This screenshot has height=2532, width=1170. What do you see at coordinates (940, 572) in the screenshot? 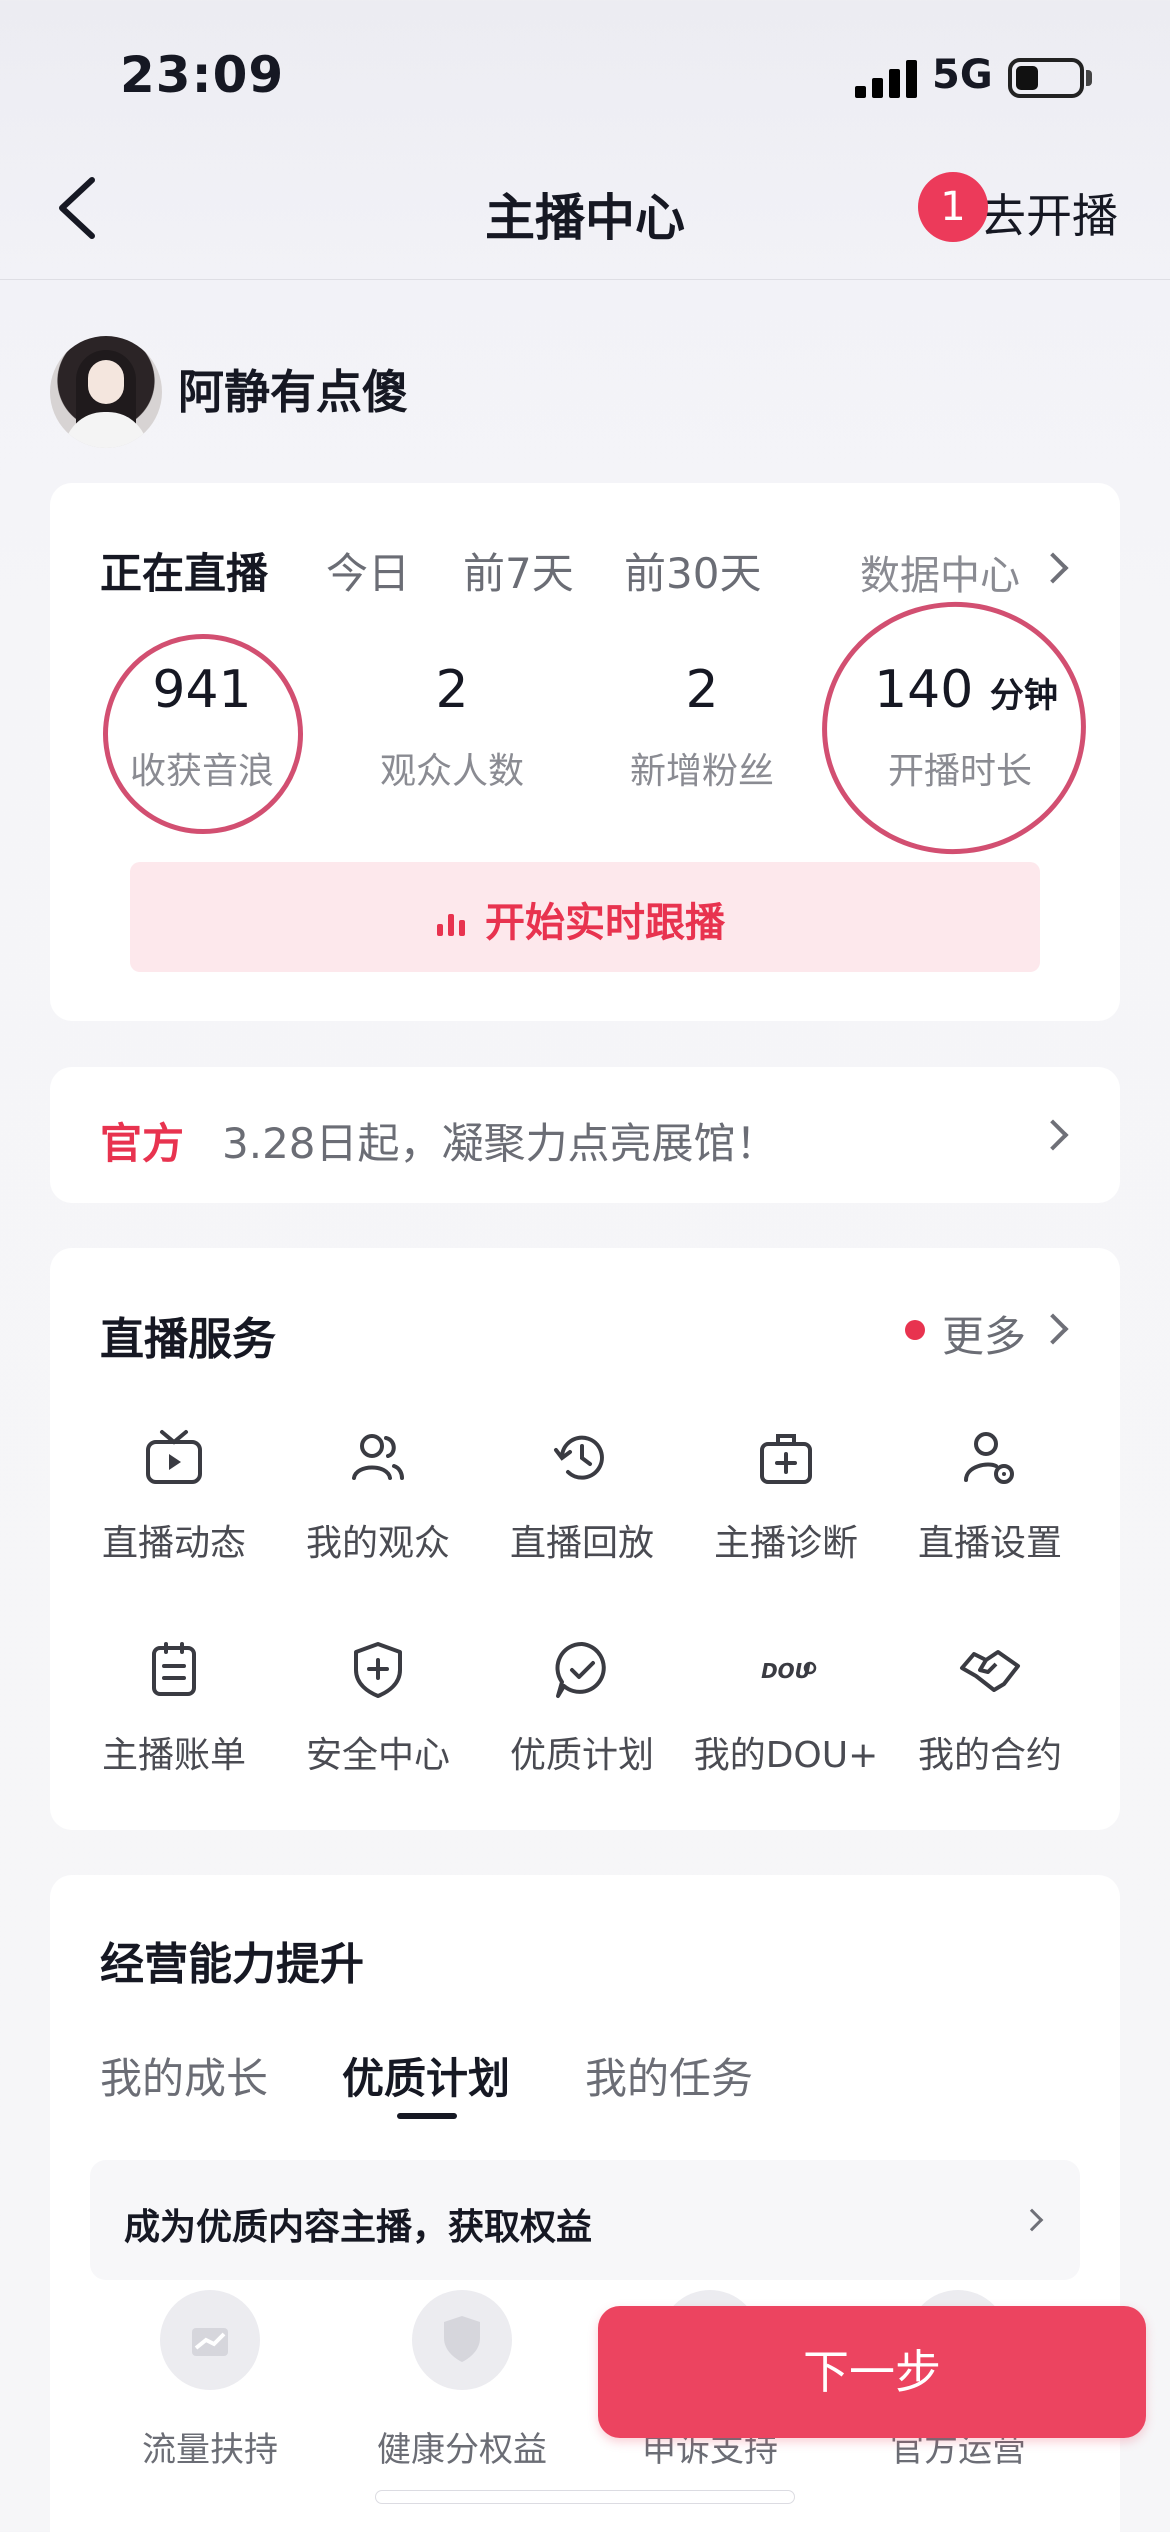
I see `data-center-link: 数据中心` at bounding box center [940, 572].